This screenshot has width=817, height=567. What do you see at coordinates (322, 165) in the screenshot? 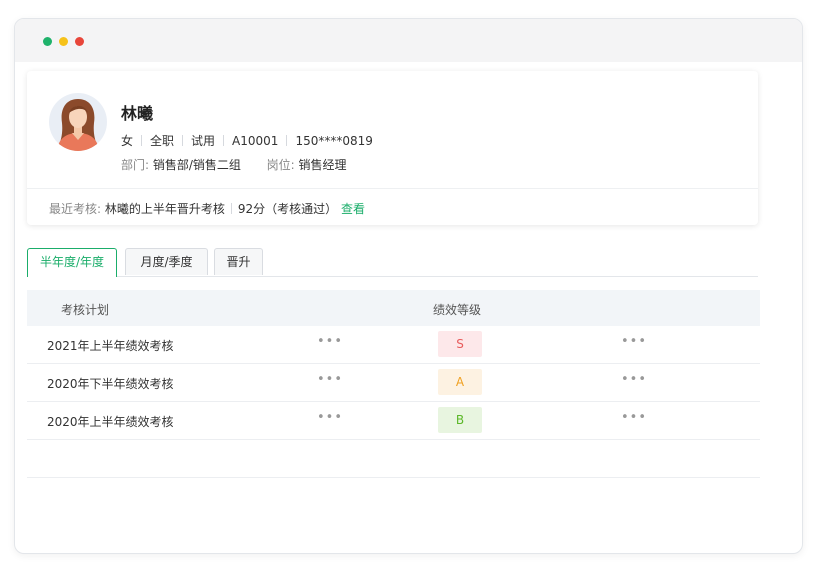
I see `position-value: 销售经理` at bounding box center [322, 165].